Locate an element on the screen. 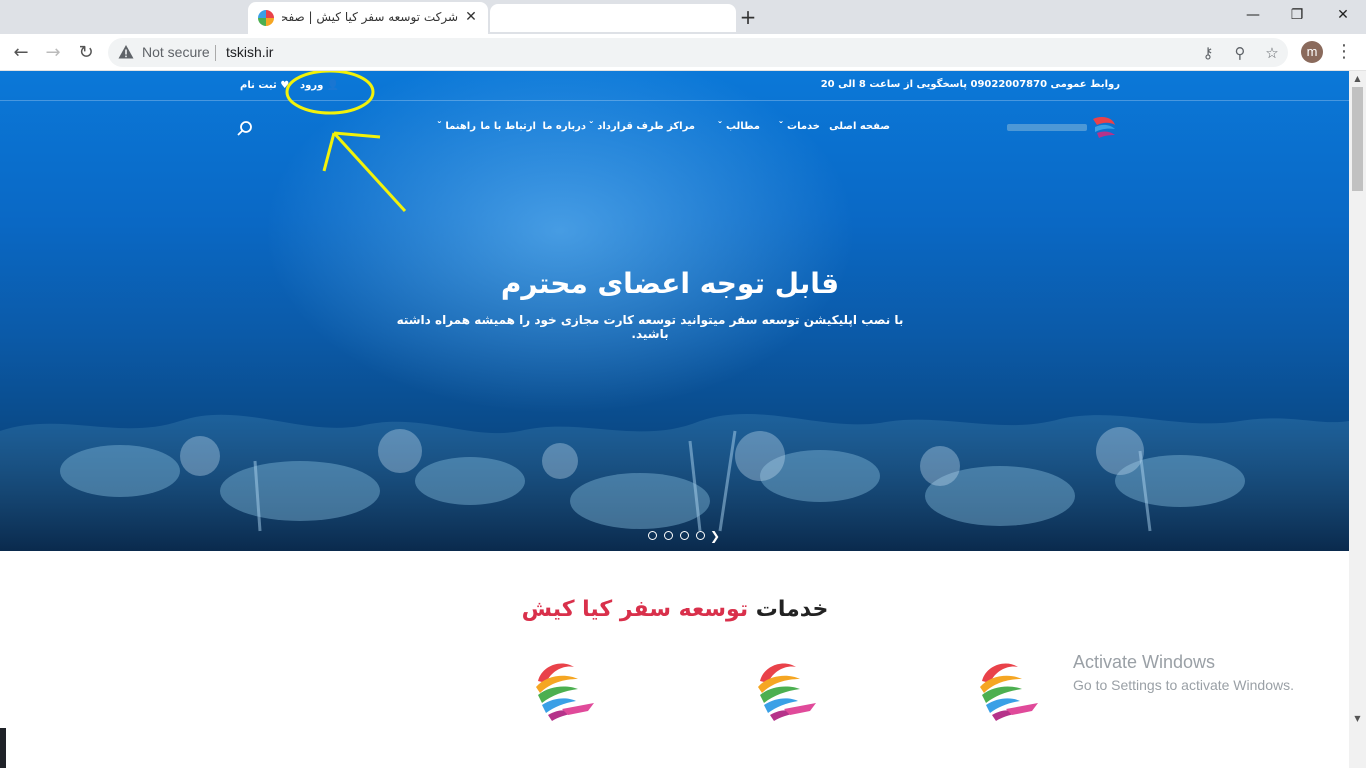  nav-item-label: ارتباط با ما is located at coordinates (508, 126).